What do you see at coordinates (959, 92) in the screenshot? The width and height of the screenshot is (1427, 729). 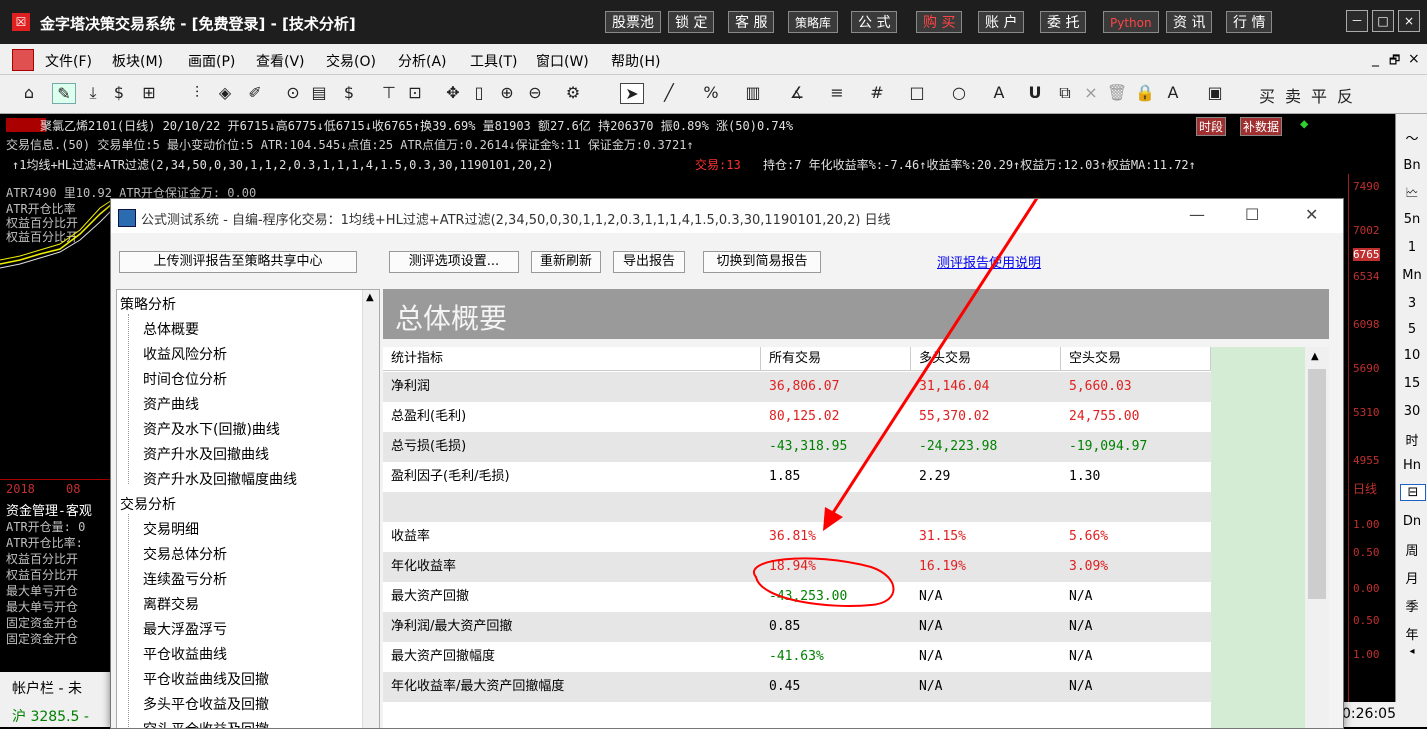 I see `circle-icon: ○` at bounding box center [959, 92].